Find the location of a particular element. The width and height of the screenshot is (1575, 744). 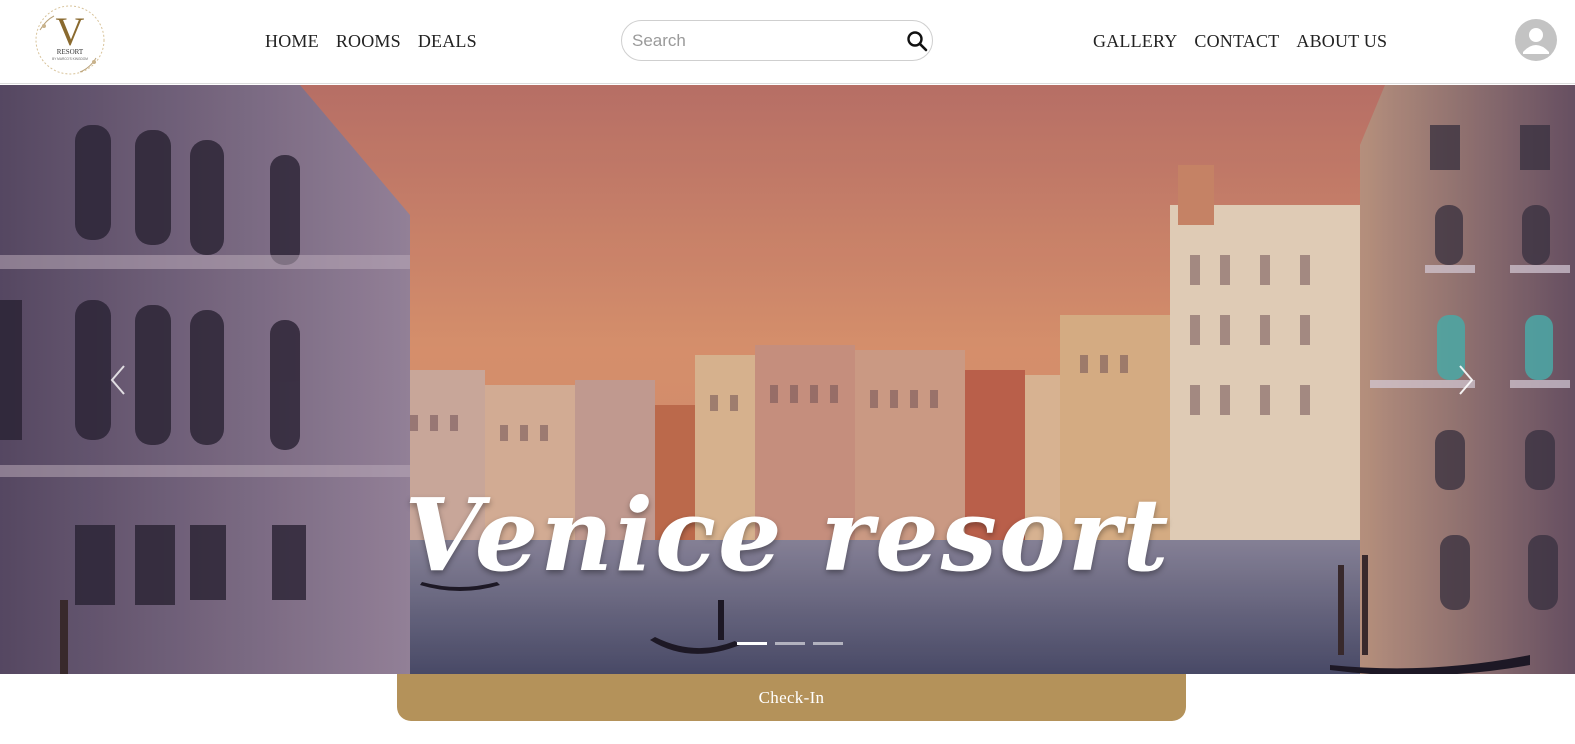

chevron-right-icon is located at coordinates (1466, 380).